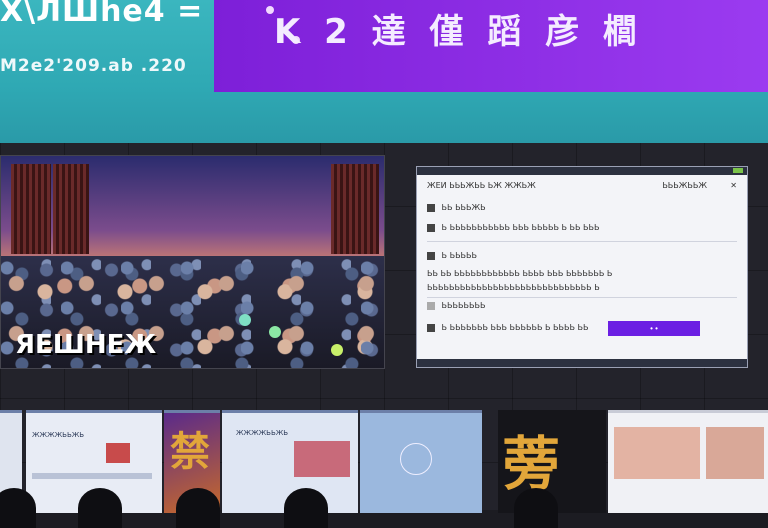  I want to click on headline-block: K 2 達 僅 蹈 彦 櫚, so click(491, 46).